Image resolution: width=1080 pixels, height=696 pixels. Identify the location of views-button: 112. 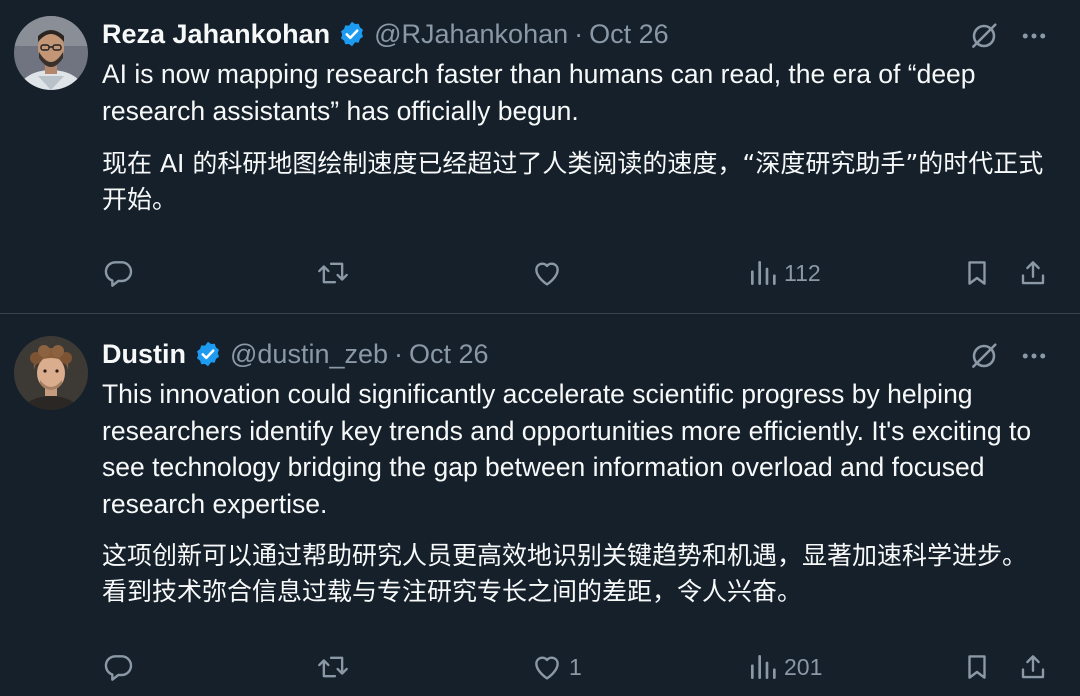
(784, 273).